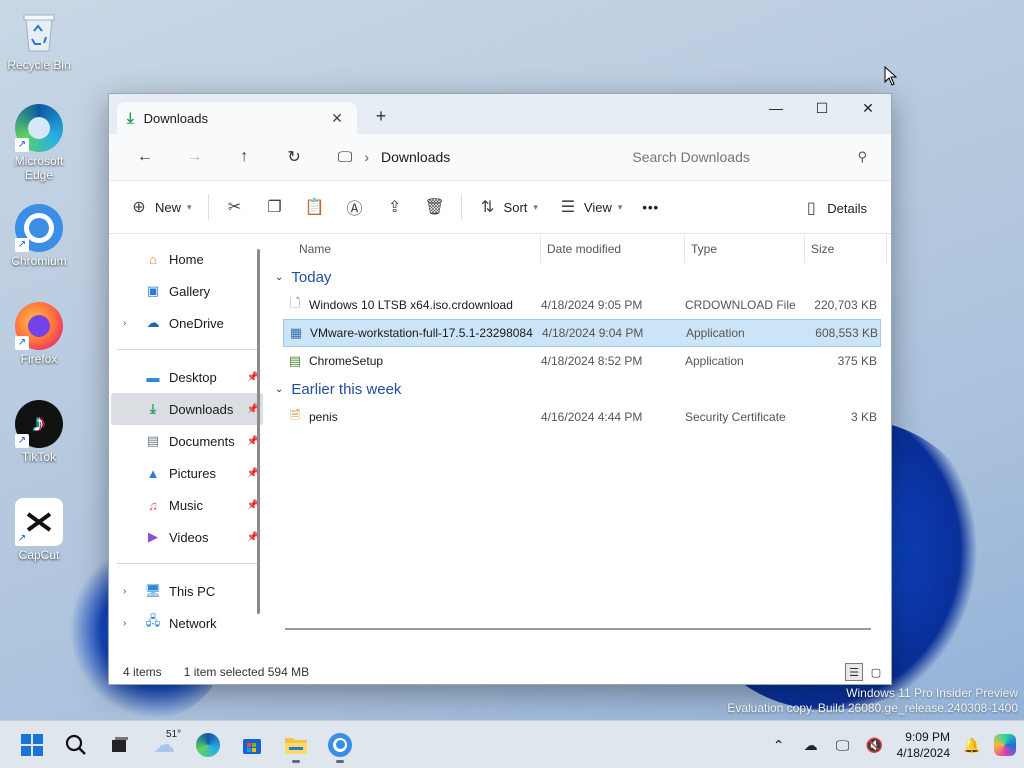  I want to click on notification-bell-icon: 🔔, so click(972, 745).